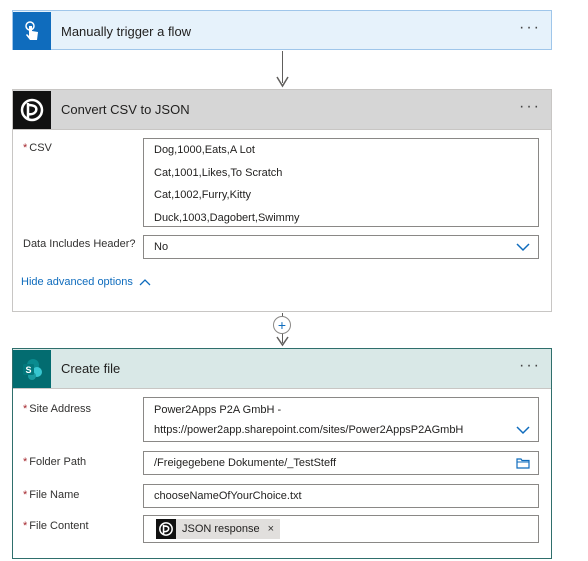 The width and height of the screenshot is (588, 561). What do you see at coordinates (161, 247) in the screenshot?
I see `header-value: No` at bounding box center [161, 247].